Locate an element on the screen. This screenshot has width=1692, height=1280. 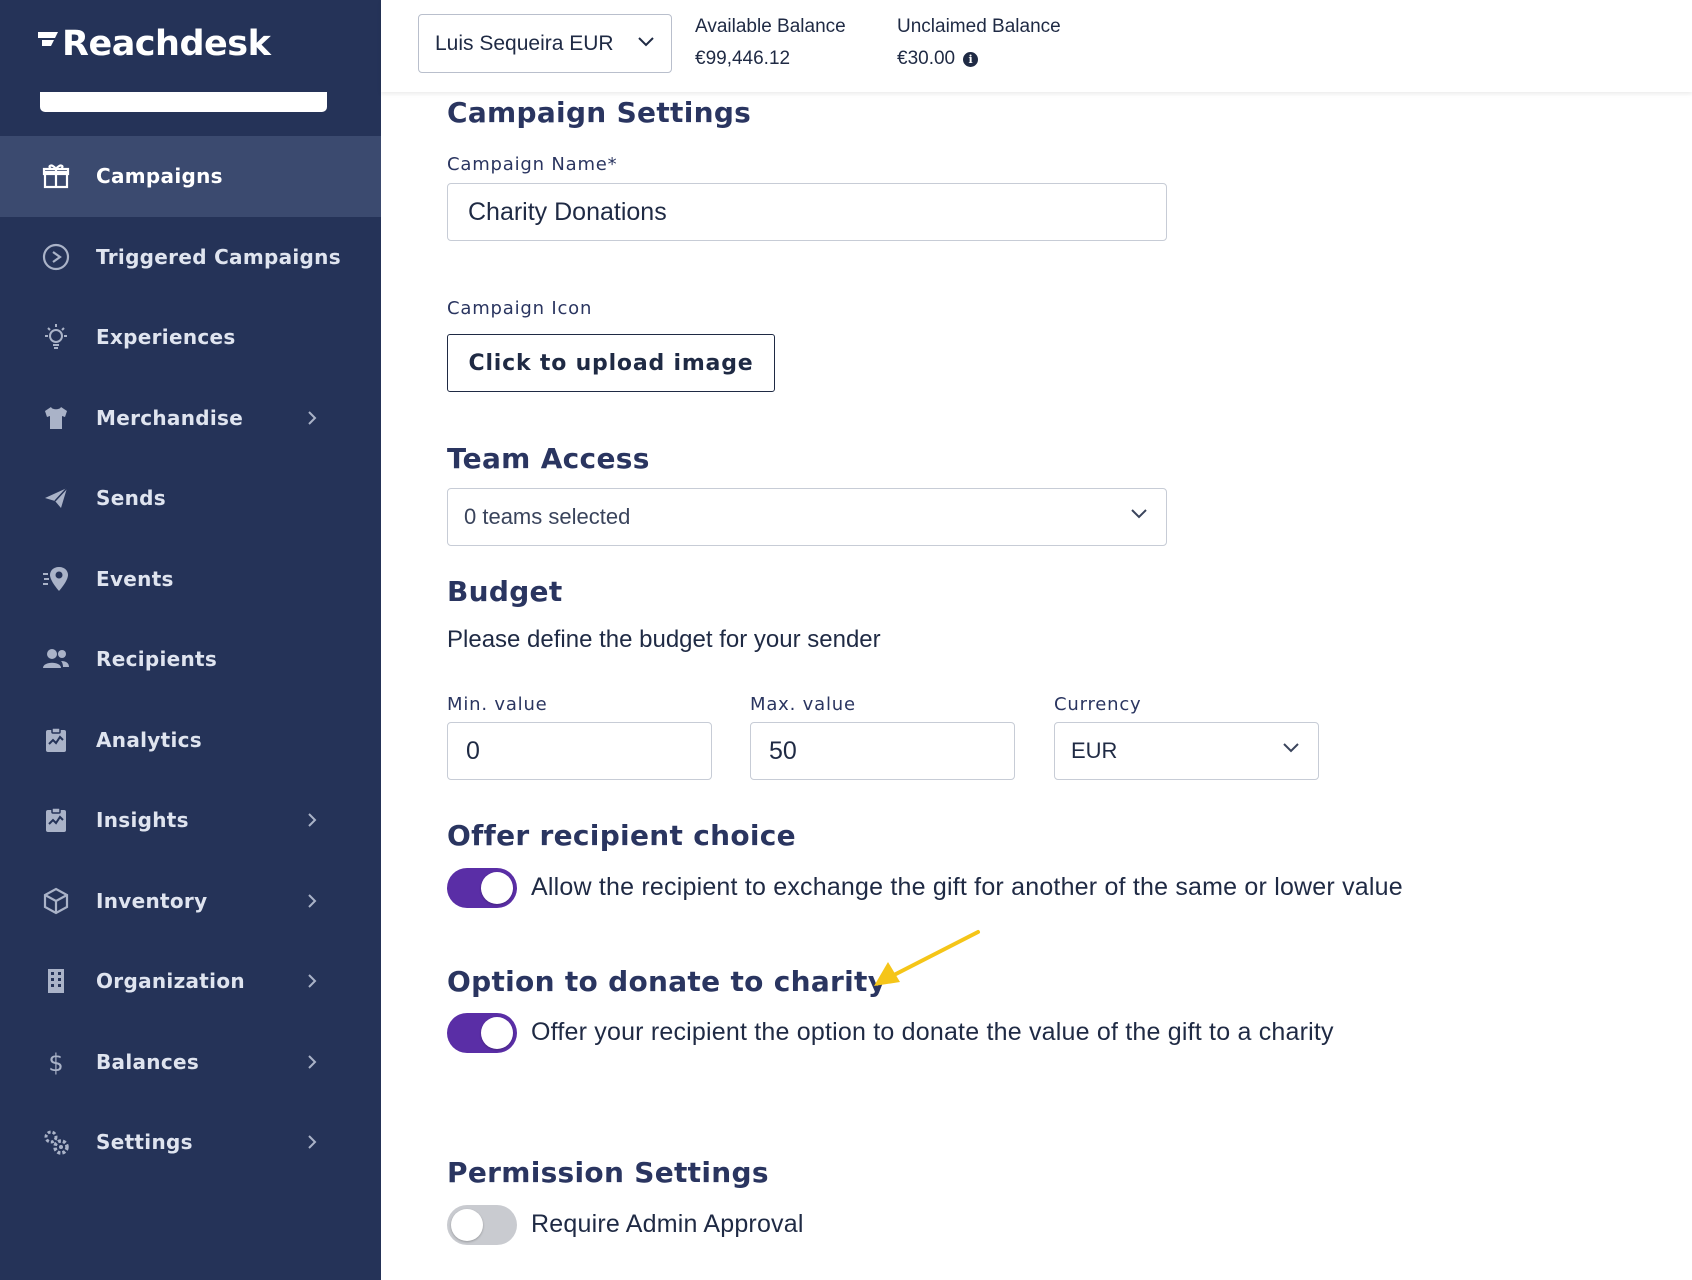
account-select-value: Luis Sequeira EUR is located at coordinates (524, 43).